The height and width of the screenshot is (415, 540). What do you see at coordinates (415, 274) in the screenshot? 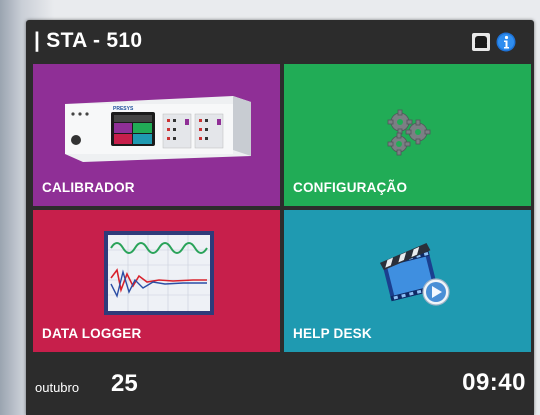
I see `video-icon` at bounding box center [415, 274].